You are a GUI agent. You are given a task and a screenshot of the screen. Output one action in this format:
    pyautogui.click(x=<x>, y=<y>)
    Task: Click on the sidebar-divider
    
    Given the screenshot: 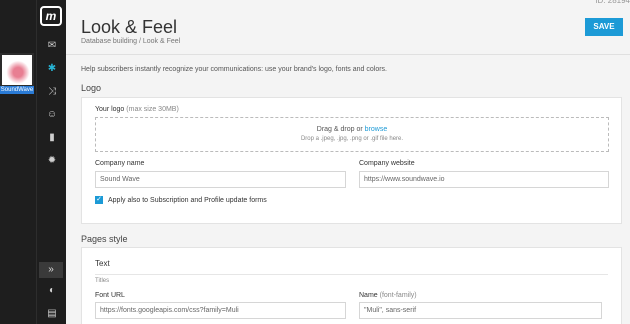 What is the action you would take?
    pyautogui.click(x=36, y=162)
    